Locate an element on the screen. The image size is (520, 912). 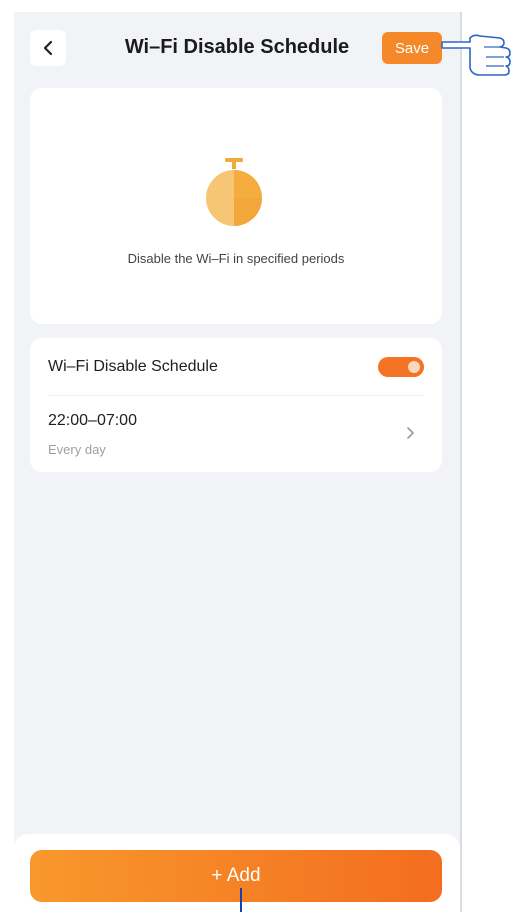
toggle-knob is located at coordinates (414, 367).